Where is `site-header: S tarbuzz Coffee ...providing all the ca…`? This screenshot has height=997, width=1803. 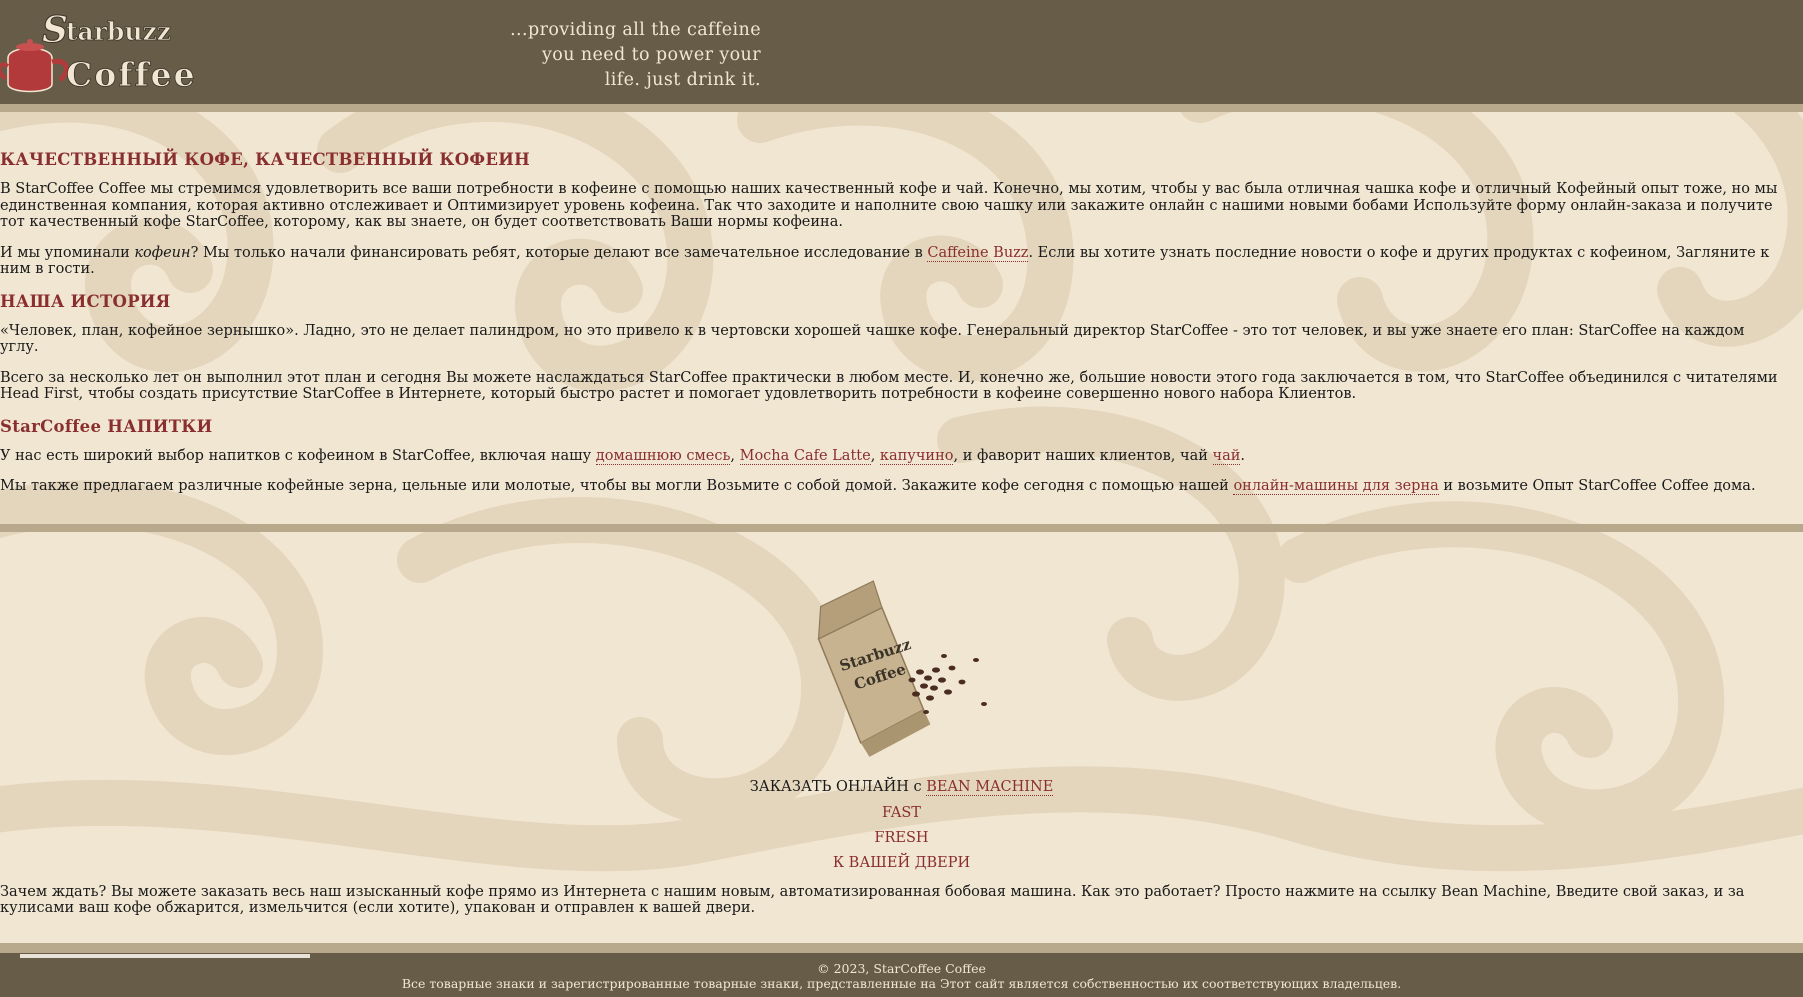
site-header: S tarbuzz Coffee ...providing all the ca… is located at coordinates (901, 52).